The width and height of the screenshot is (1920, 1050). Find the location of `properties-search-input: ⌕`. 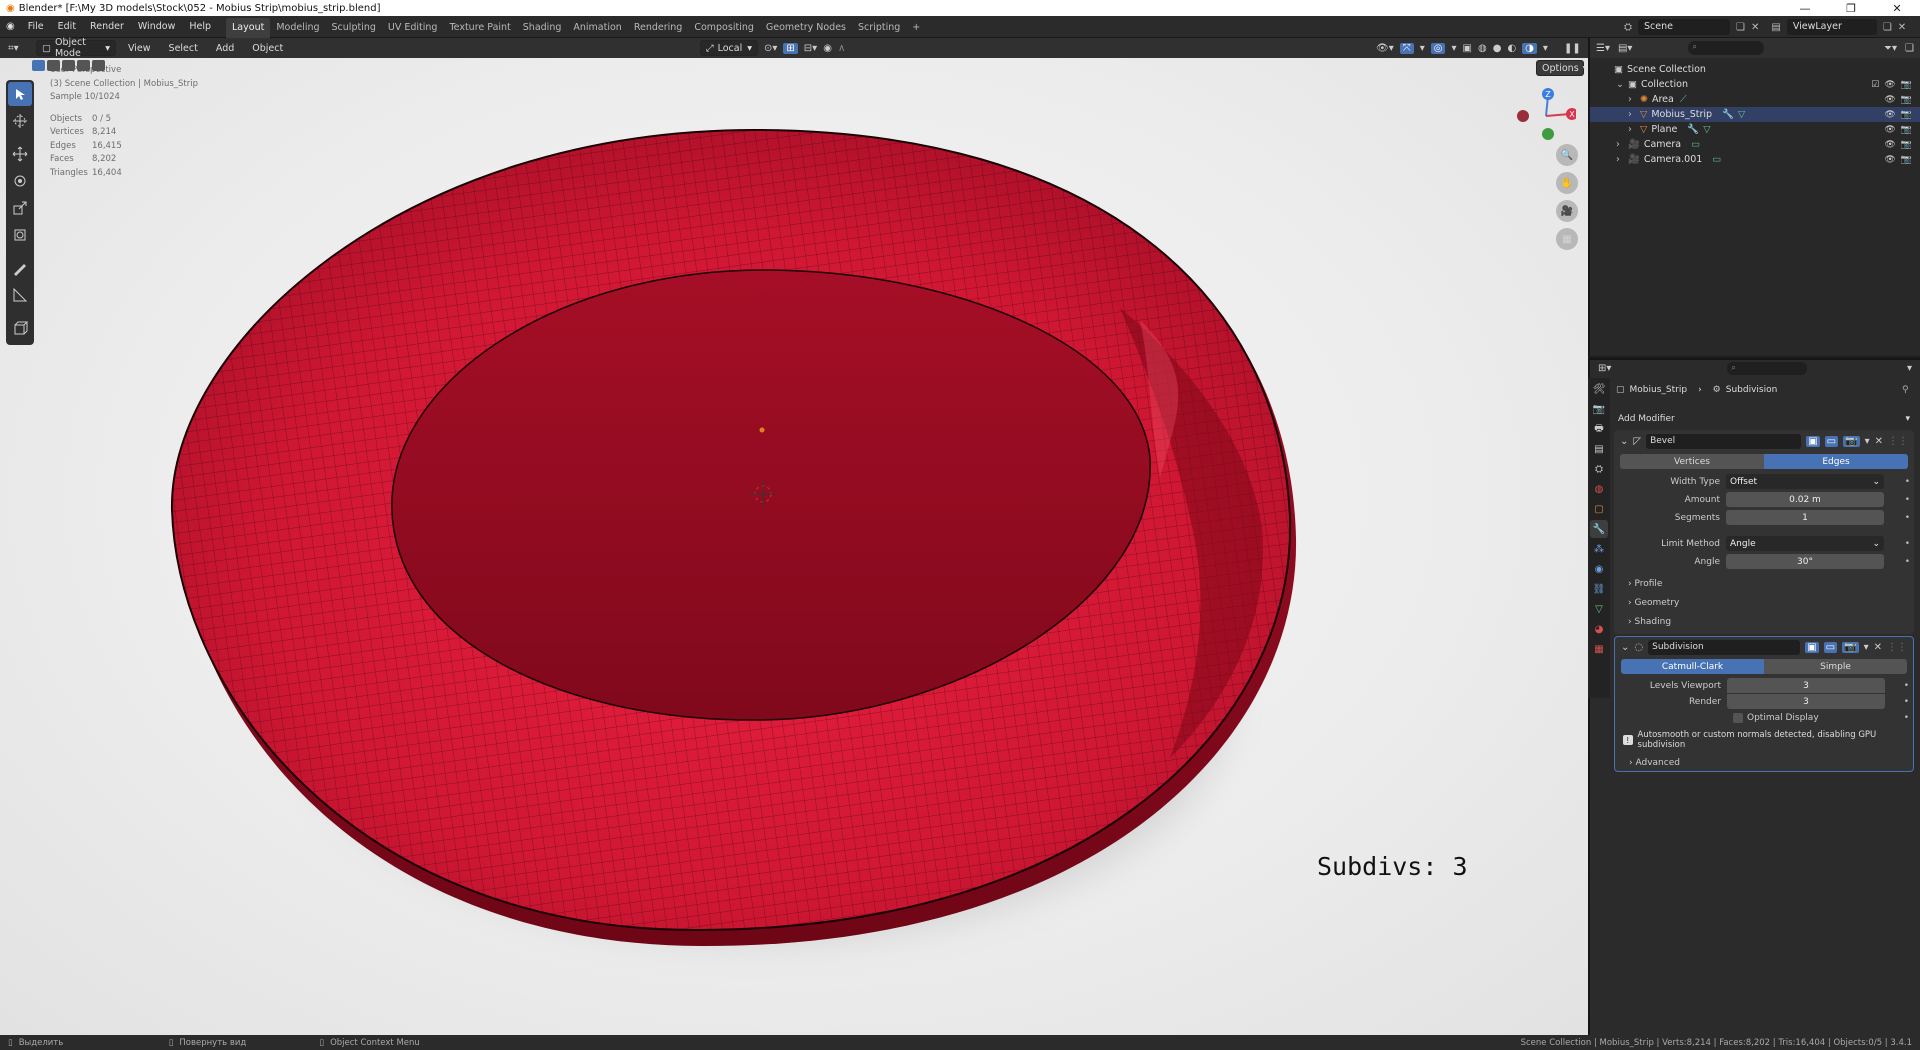

properties-search-input: ⌕ is located at coordinates (1767, 368).